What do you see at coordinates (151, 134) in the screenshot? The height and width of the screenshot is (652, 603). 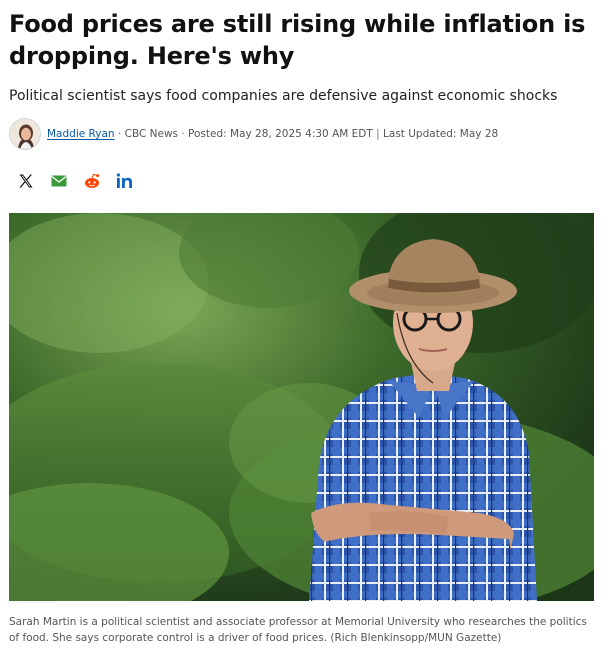 I see `outlet-name: CBC News` at bounding box center [151, 134].